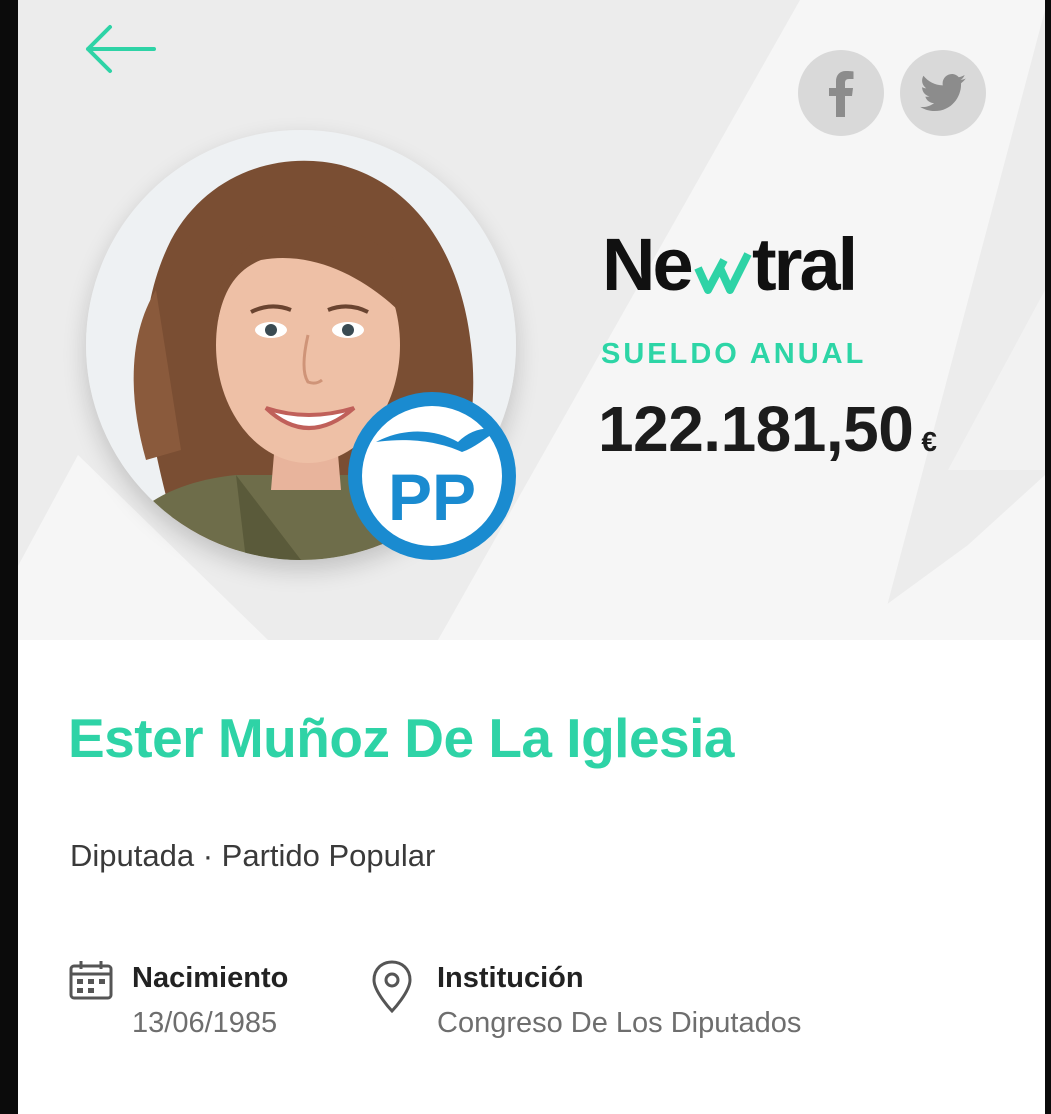 The width and height of the screenshot is (1051, 1114). I want to click on facebook-share-button, so click(841, 93).